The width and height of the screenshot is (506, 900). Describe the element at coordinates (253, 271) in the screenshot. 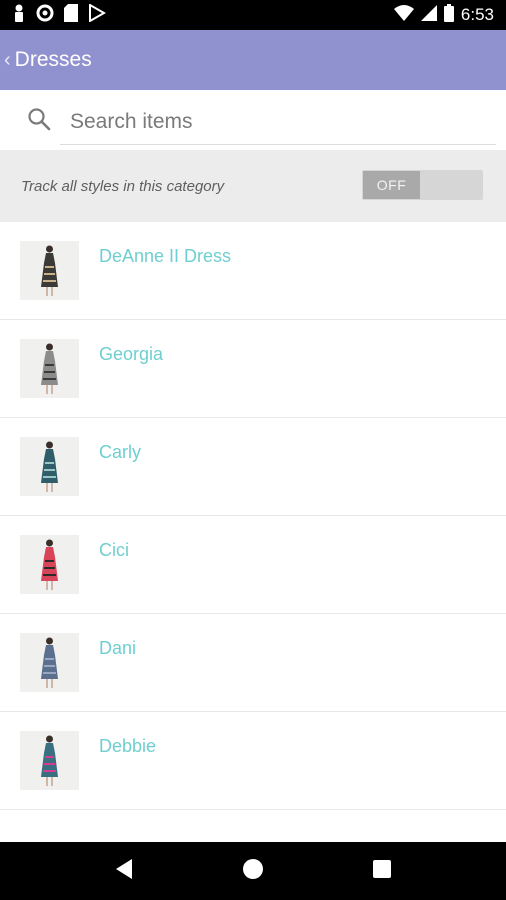

I see `list-item: DeAnne II Dress` at that location.